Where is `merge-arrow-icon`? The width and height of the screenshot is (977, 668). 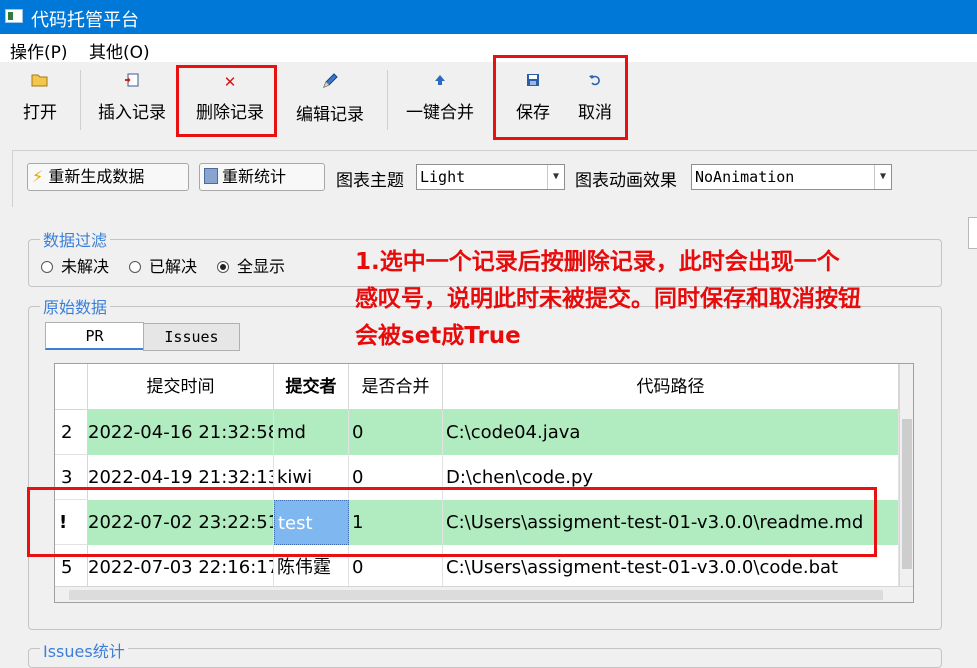
merge-arrow-icon is located at coordinates (440, 82).